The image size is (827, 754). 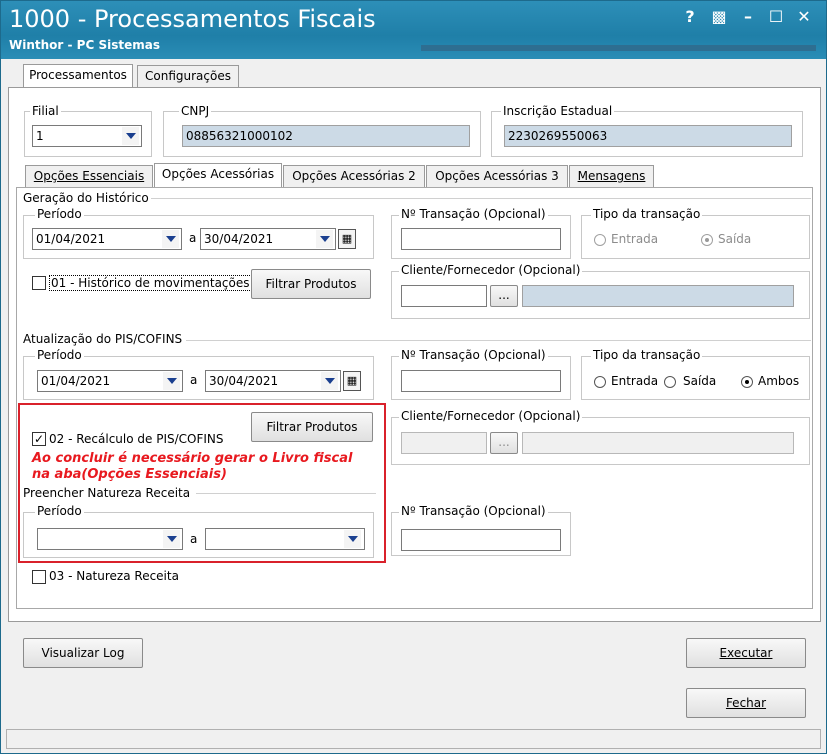 I want to click on ie-label: Inscrição Estadual, so click(x=558, y=111).